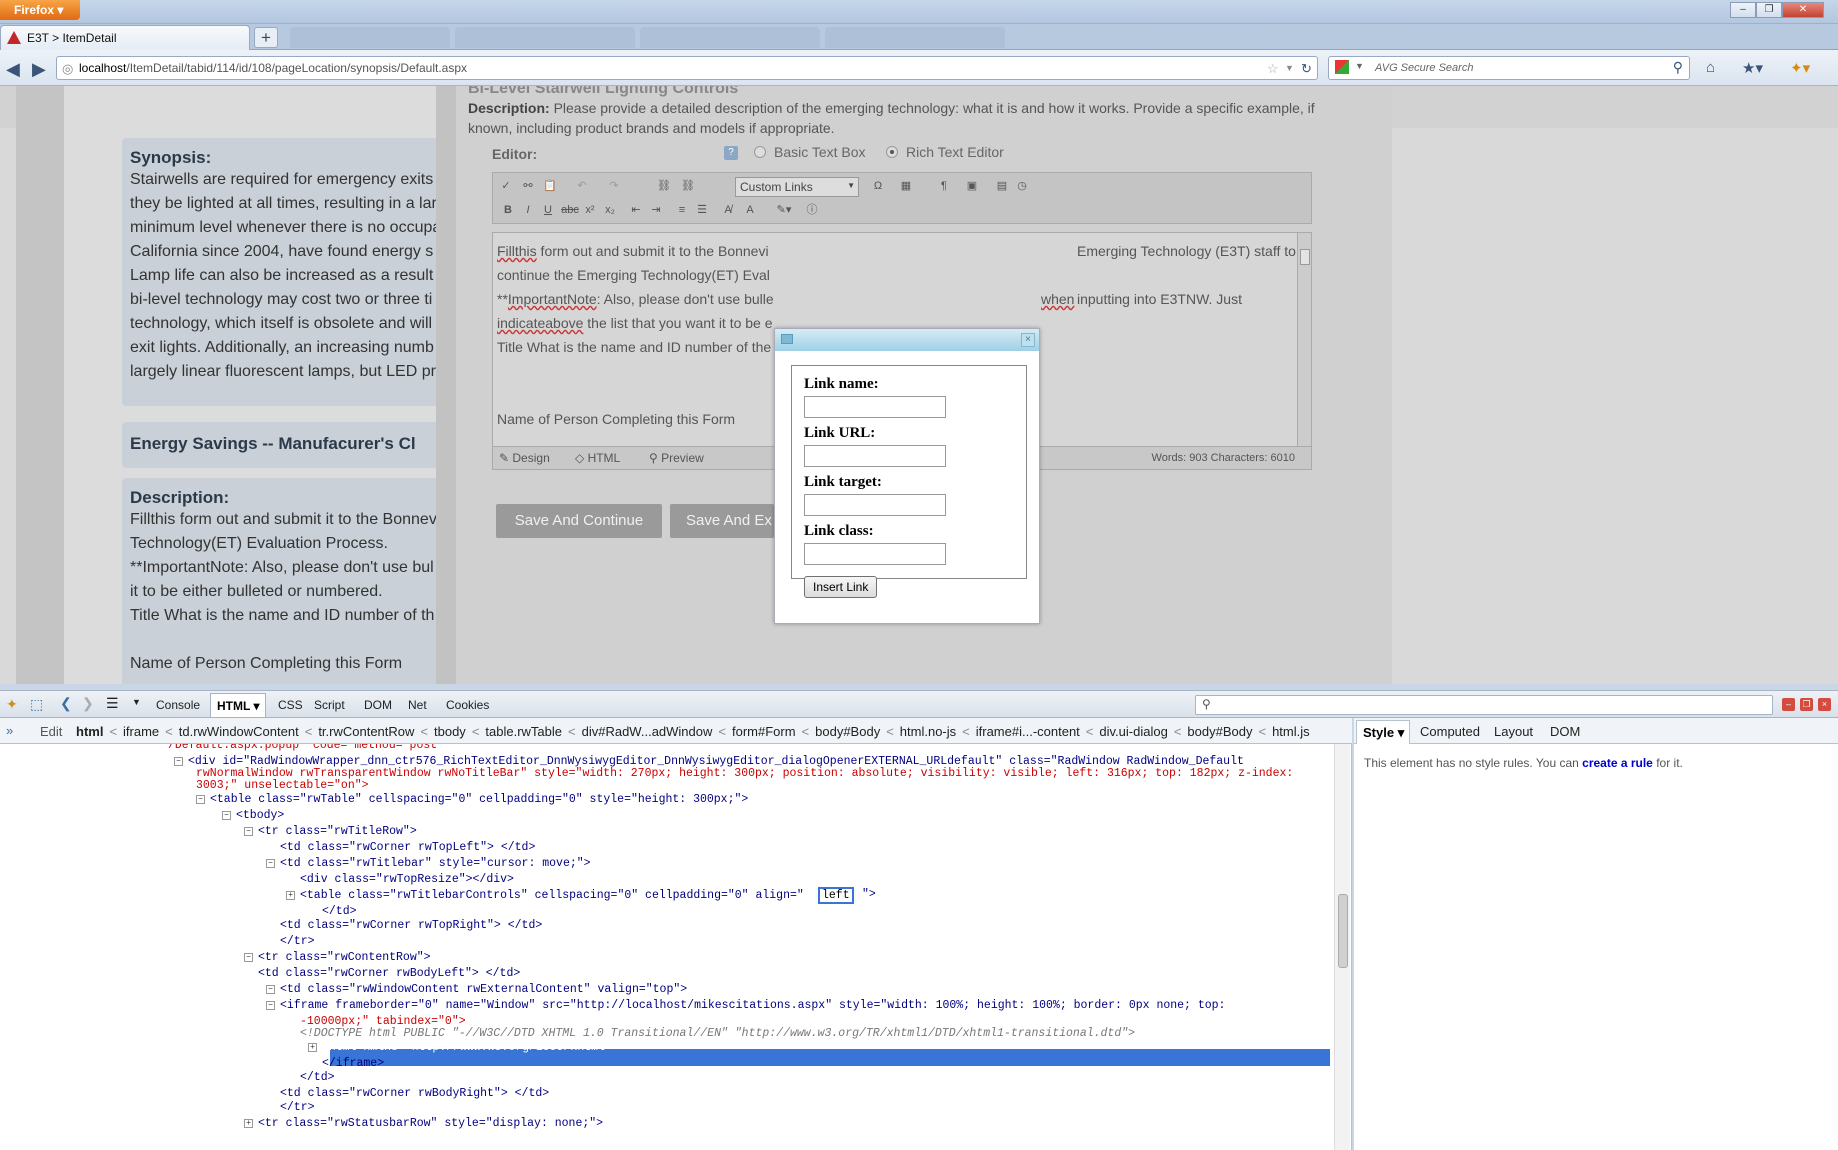 The height and width of the screenshot is (1150, 1838). I want to click on tab-script: Script, so click(329, 705).